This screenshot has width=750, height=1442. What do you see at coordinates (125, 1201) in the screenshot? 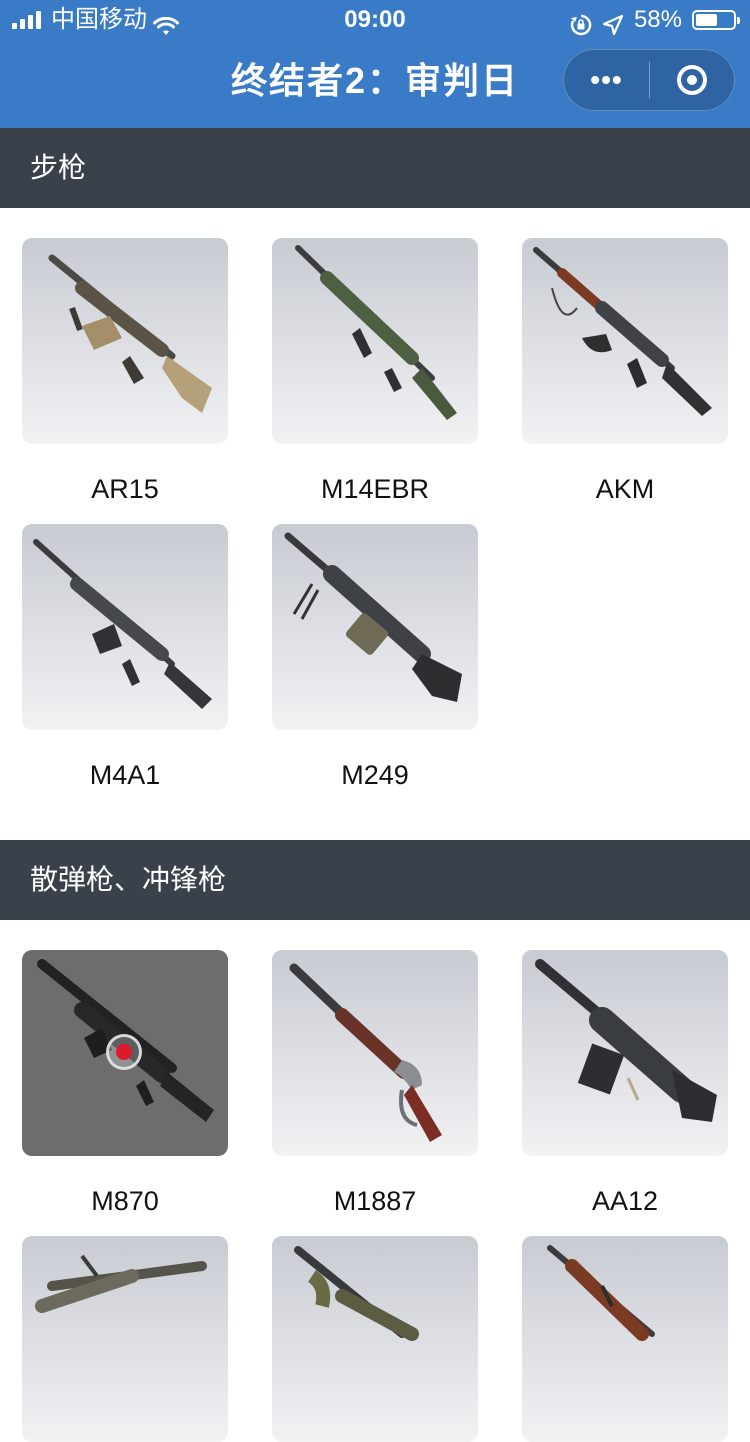
I see `weapon-name: M870` at bounding box center [125, 1201].